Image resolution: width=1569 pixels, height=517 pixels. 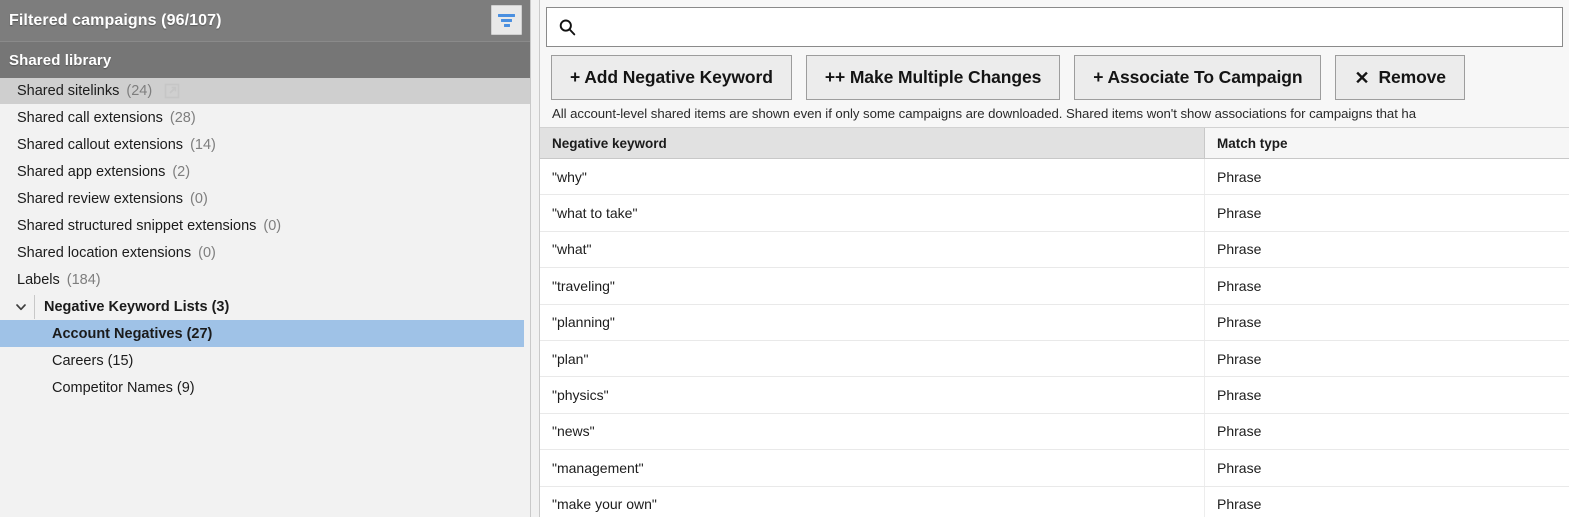 I want to click on sidebar-item-label: Labels, so click(x=38, y=279).